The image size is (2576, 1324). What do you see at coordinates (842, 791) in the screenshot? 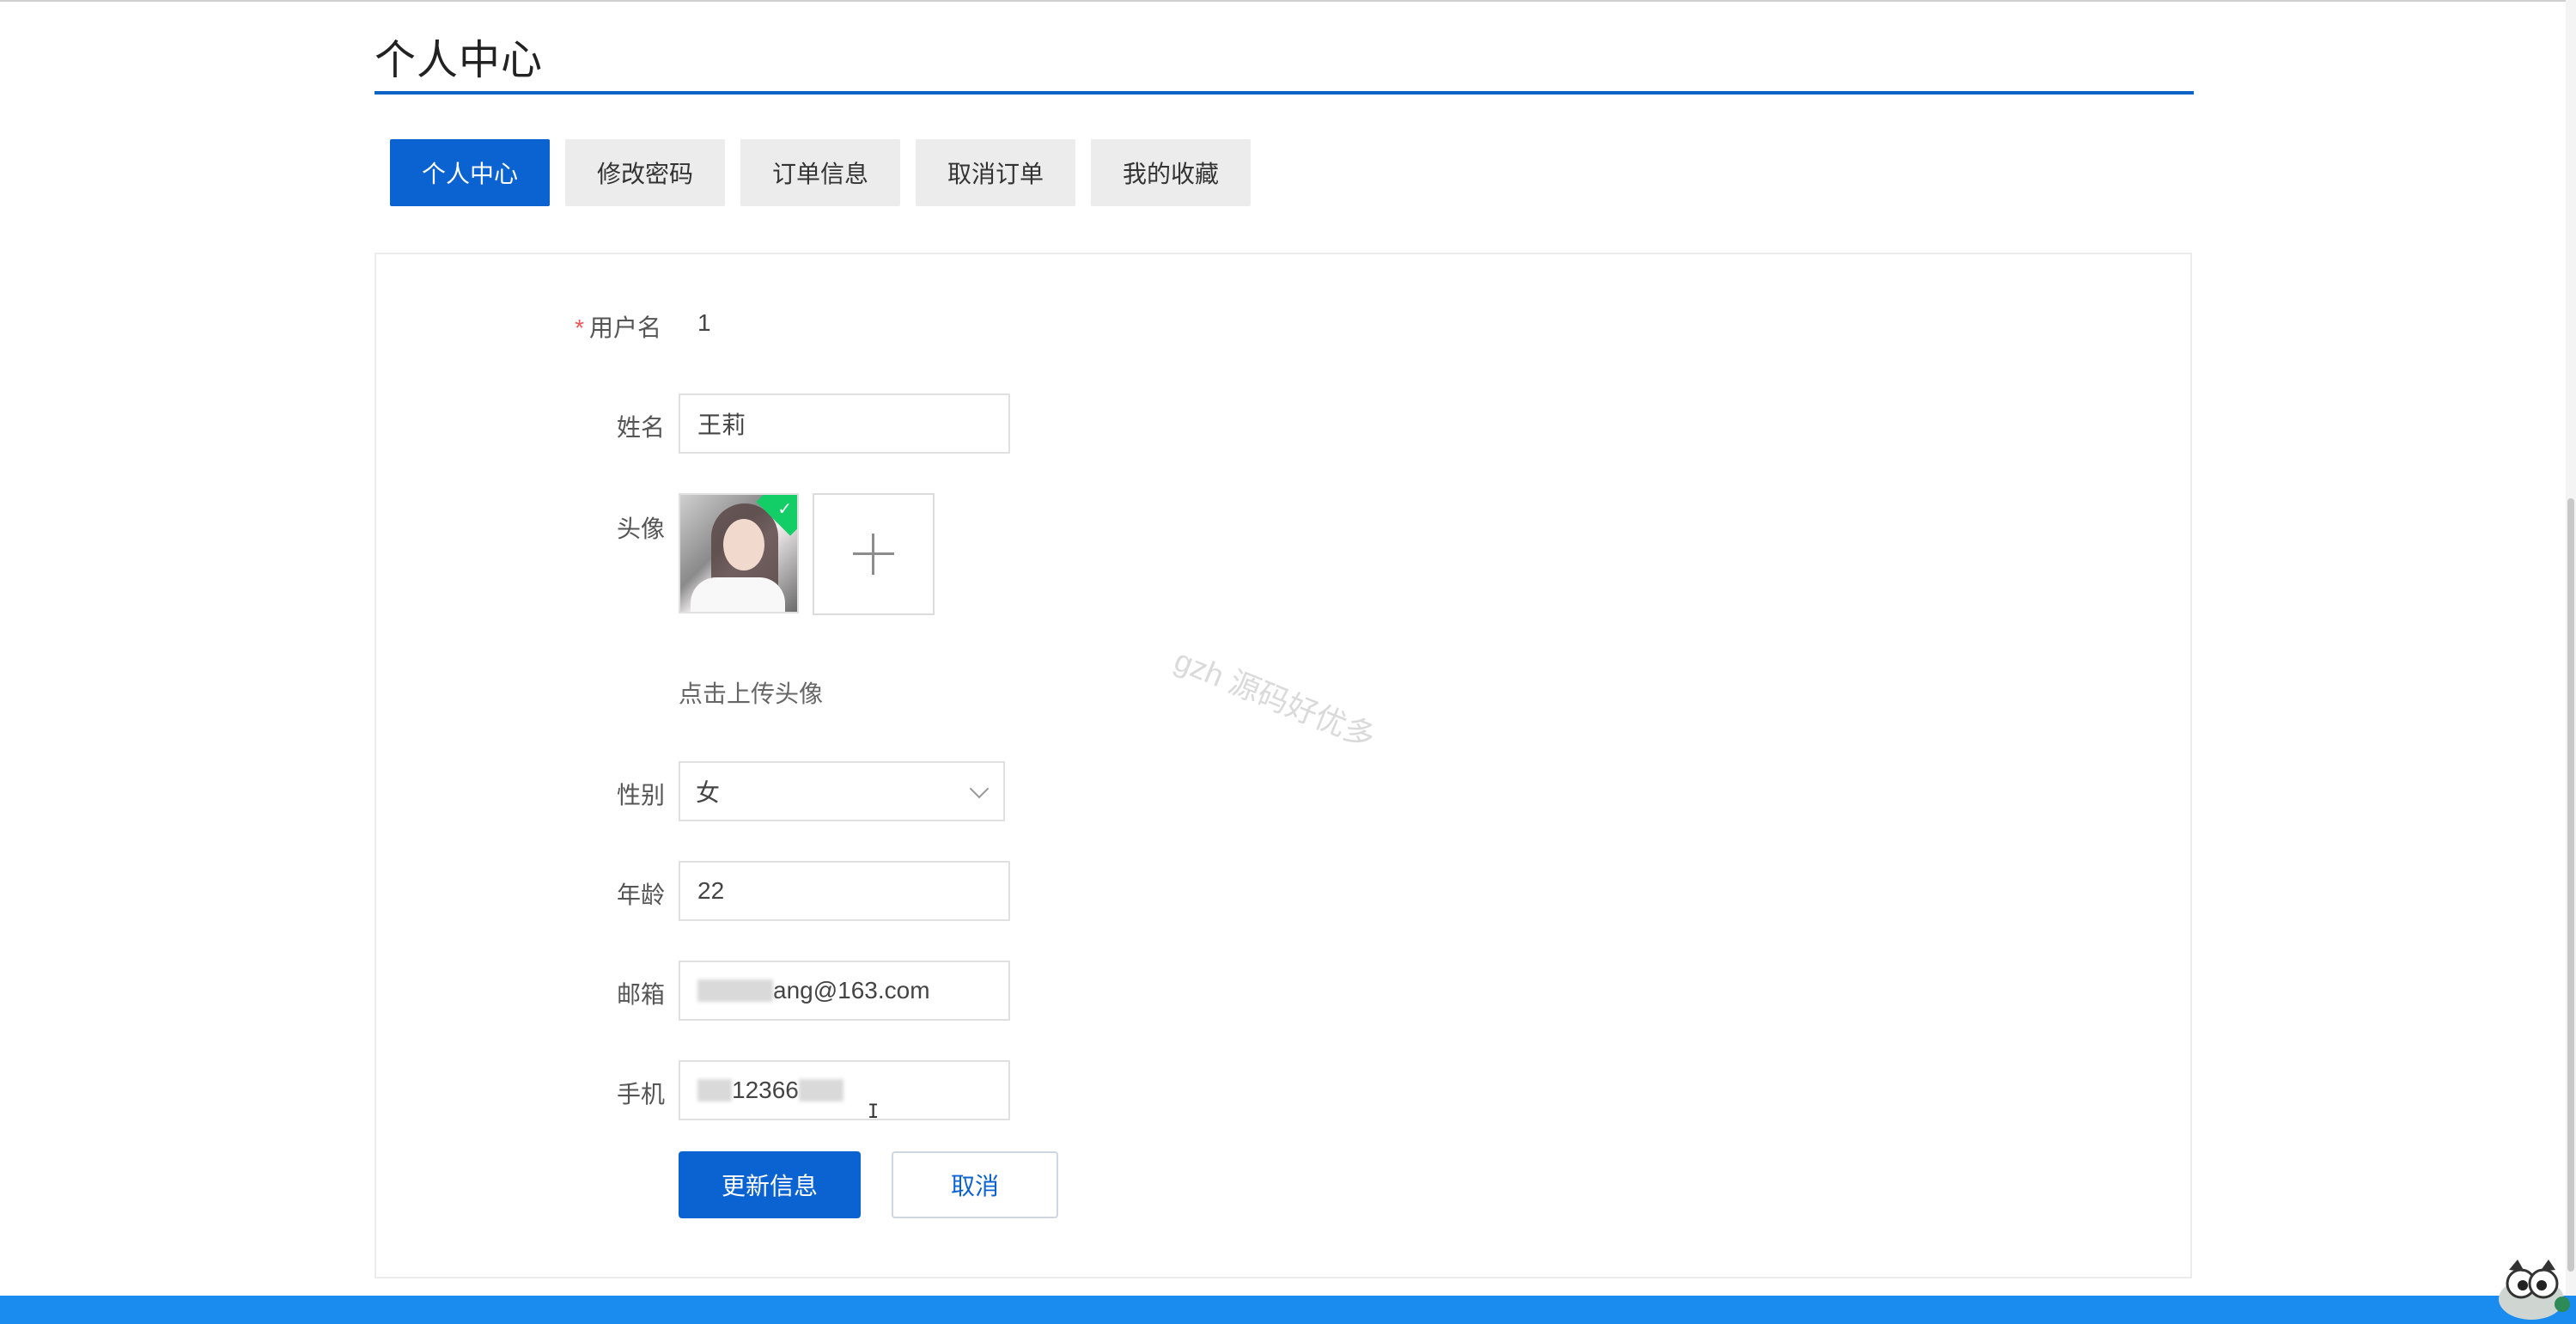
I see `gender-select: 女` at bounding box center [842, 791].